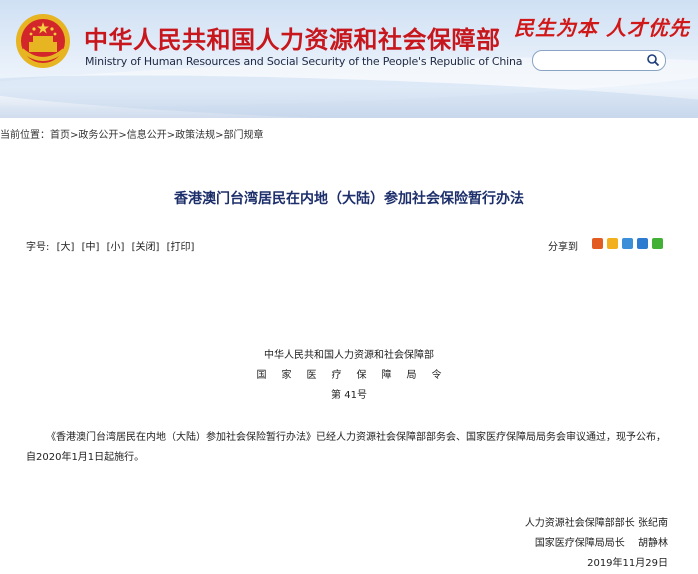 The width and height of the screenshot is (698, 574). I want to click on signature-director: 国家医疗保障局局长 胡静林, so click(601, 543).